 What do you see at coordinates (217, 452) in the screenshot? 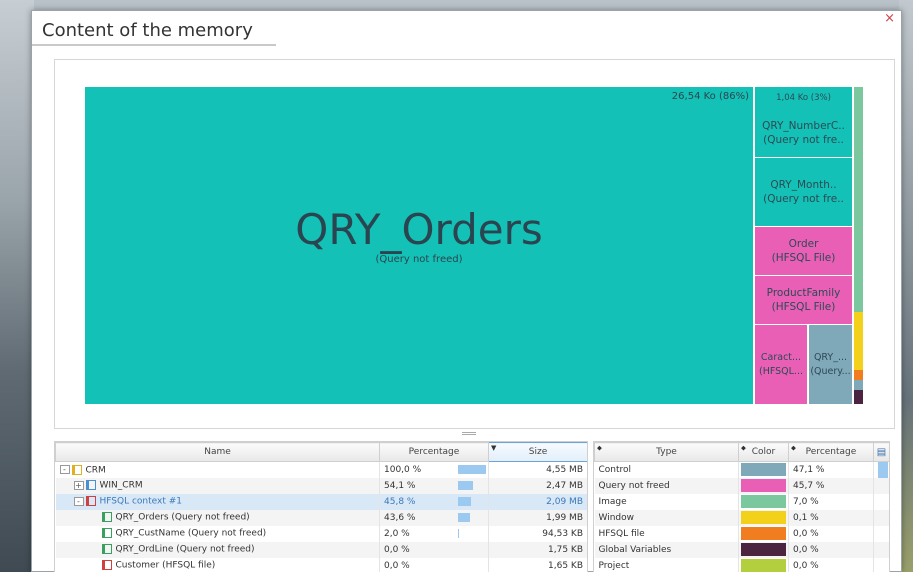
I see `column-header-name: Name` at bounding box center [217, 452].